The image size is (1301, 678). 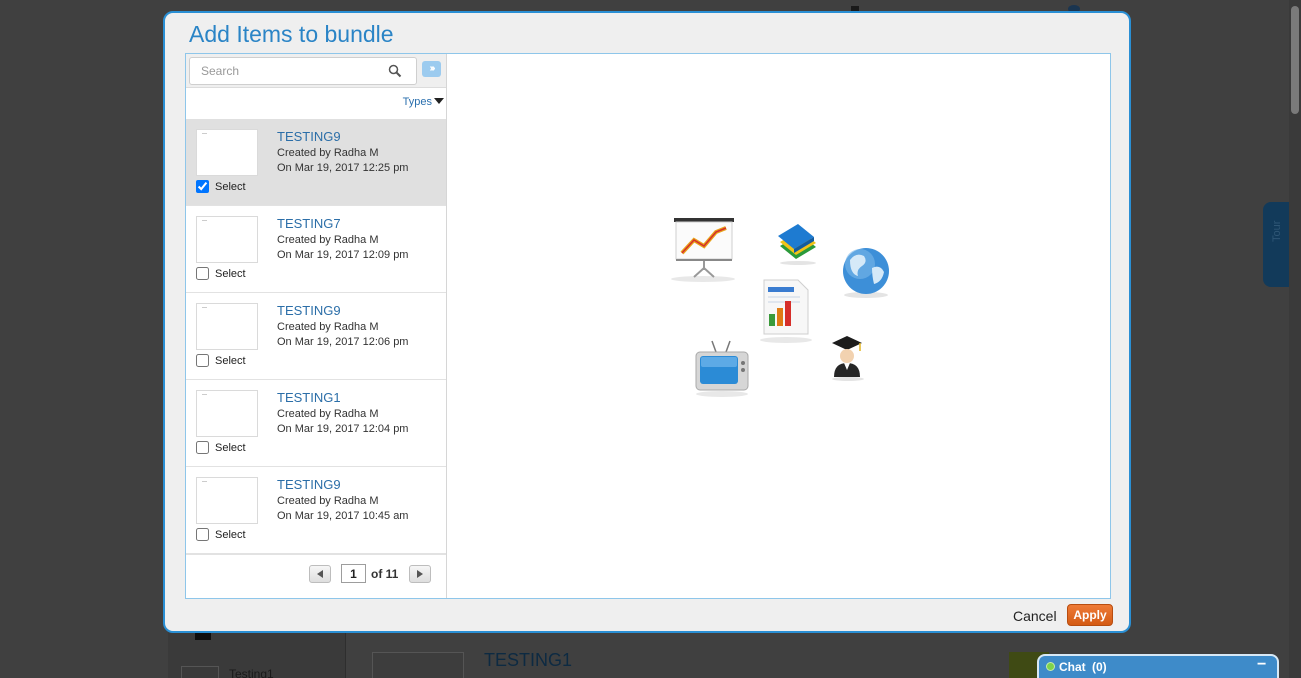 I want to click on arrow-left-icon, so click(x=320, y=574).